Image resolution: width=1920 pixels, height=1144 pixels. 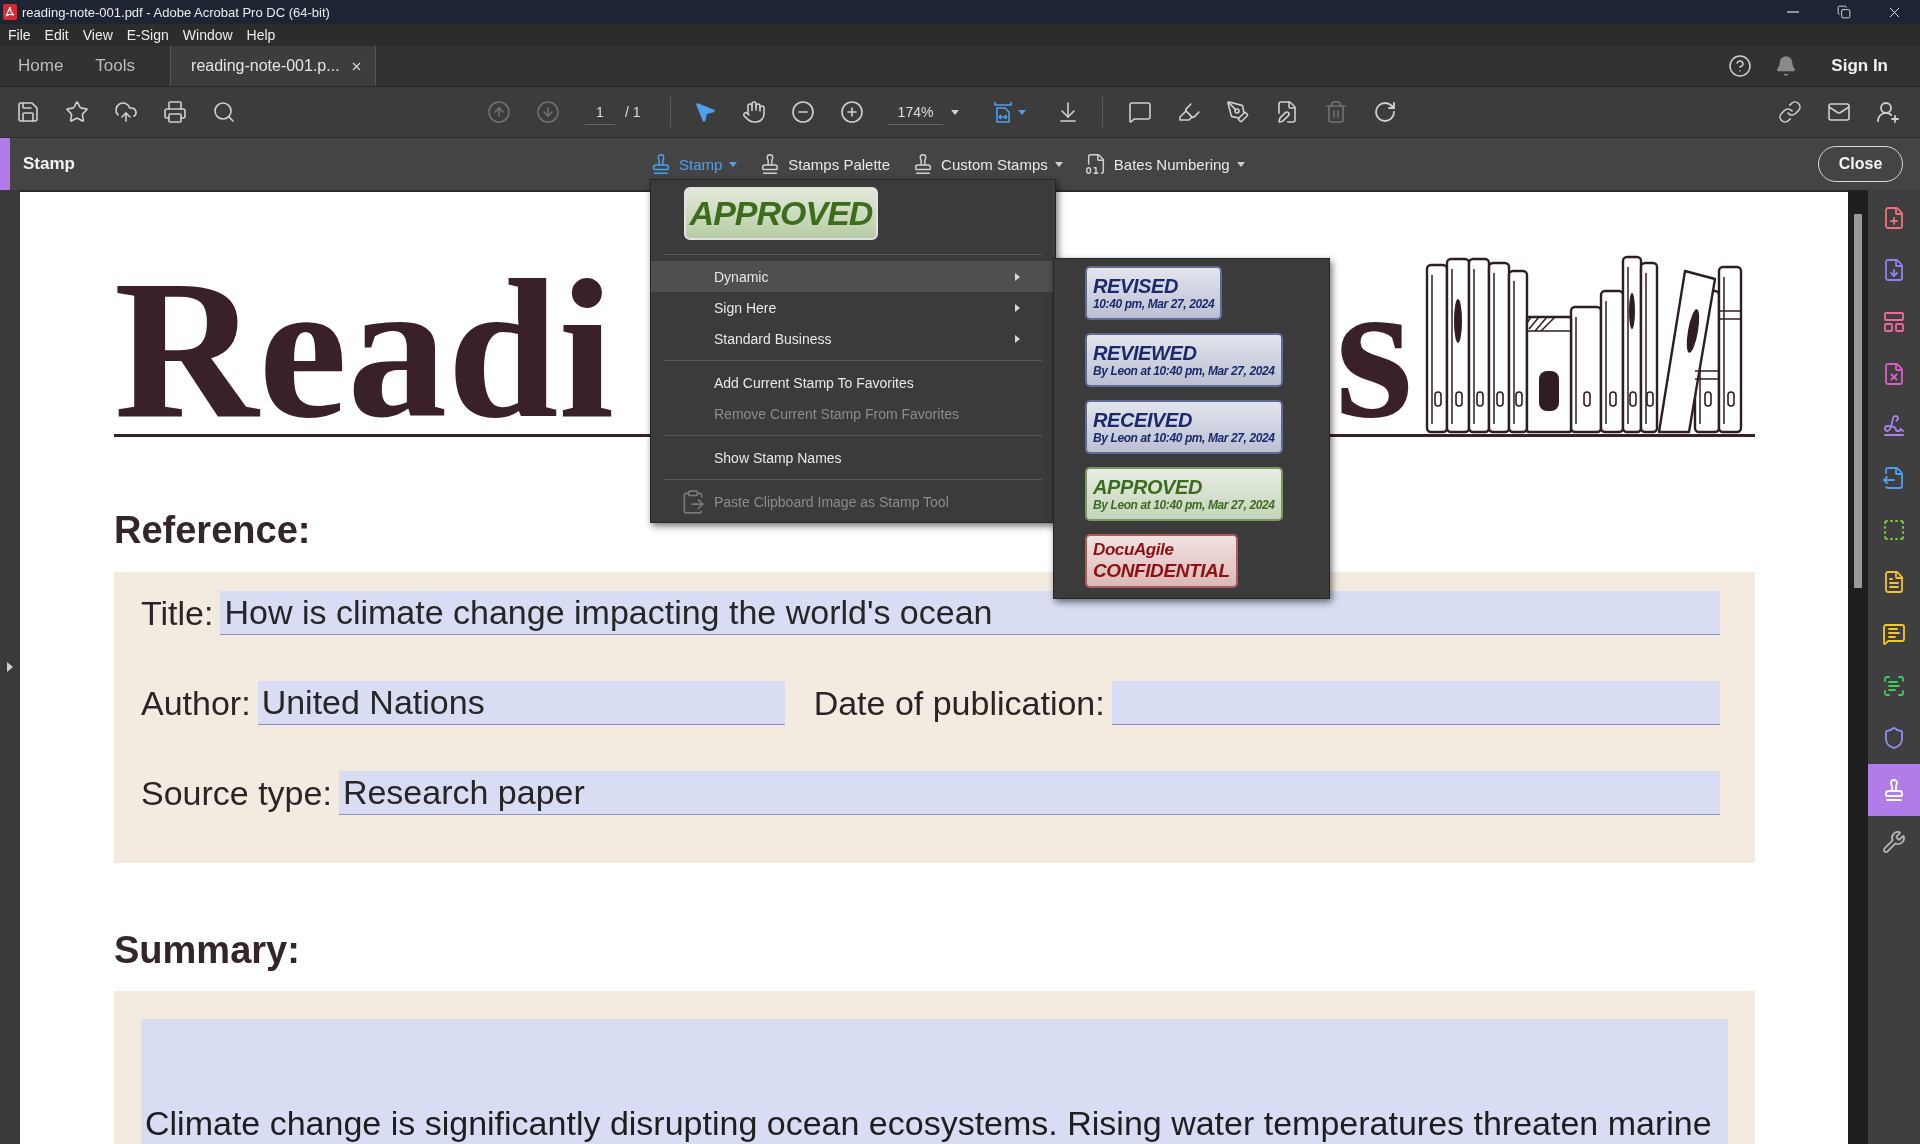 What do you see at coordinates (1858, 401) in the screenshot?
I see `scrollbar-thumb` at bounding box center [1858, 401].